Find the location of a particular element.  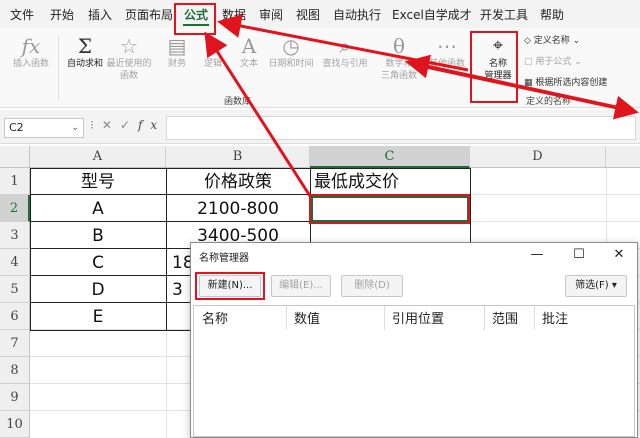

cancel-icon: ✕ is located at coordinates (111, 125).